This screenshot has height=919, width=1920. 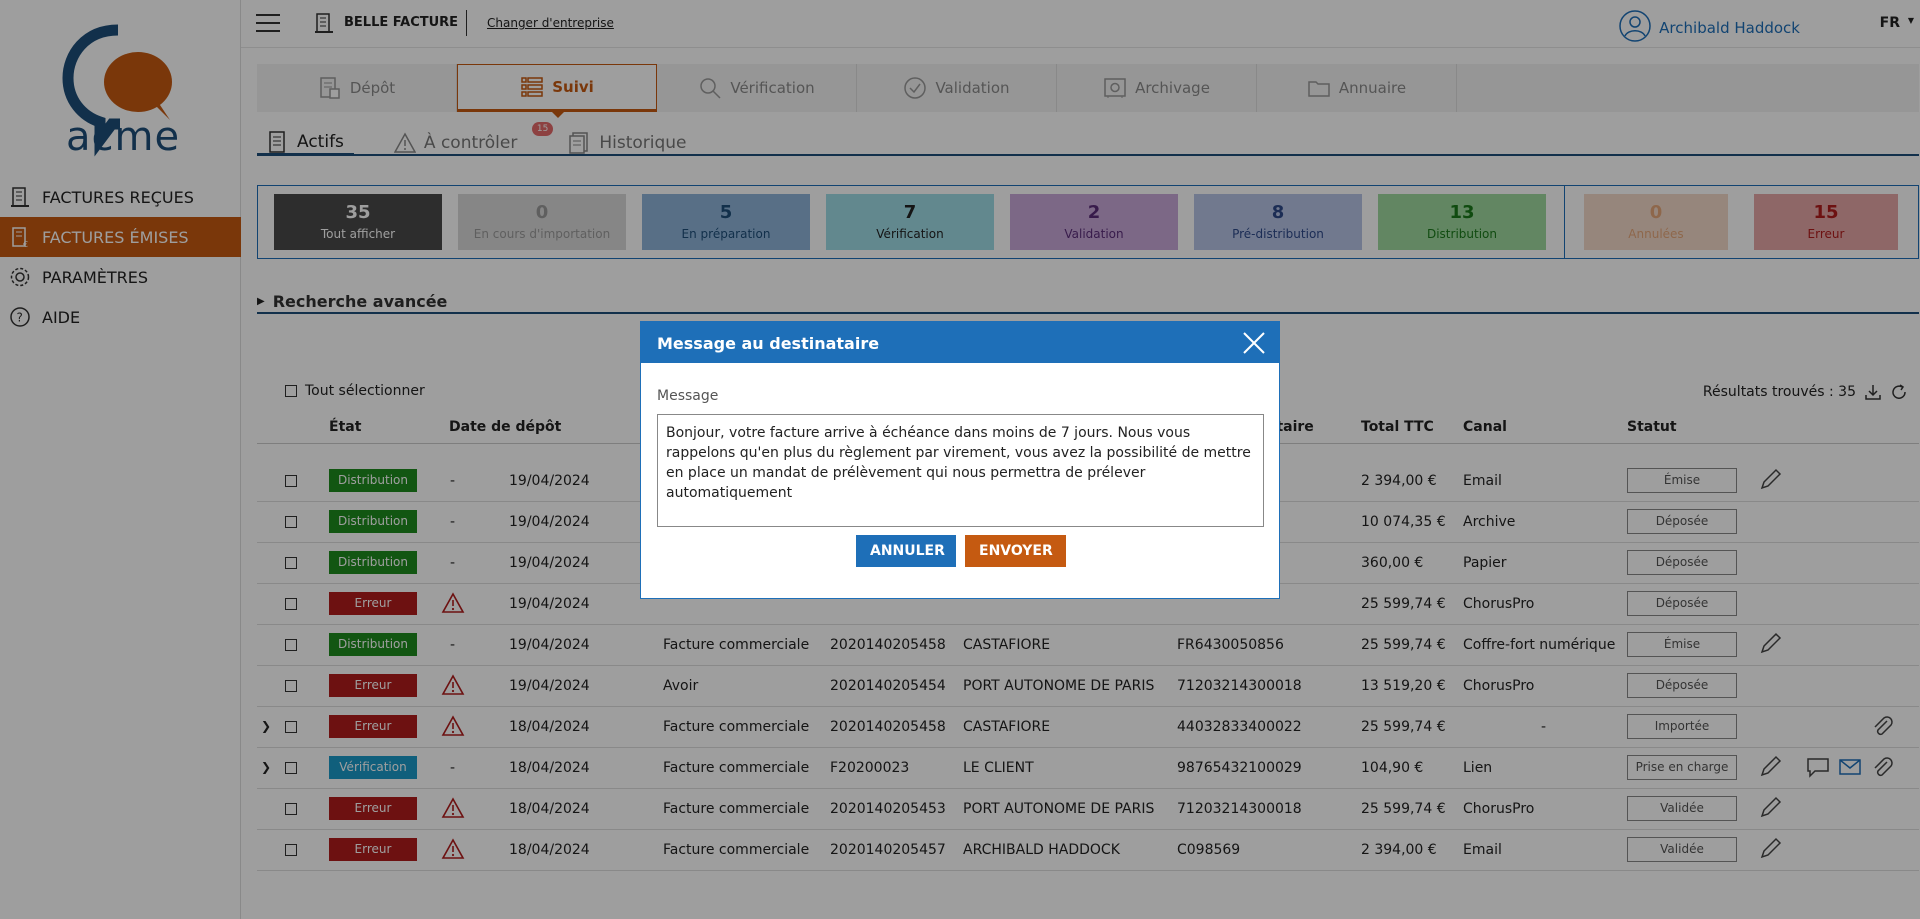 What do you see at coordinates (1015, 551) in the screenshot?
I see `send-button: ENVOYER` at bounding box center [1015, 551].